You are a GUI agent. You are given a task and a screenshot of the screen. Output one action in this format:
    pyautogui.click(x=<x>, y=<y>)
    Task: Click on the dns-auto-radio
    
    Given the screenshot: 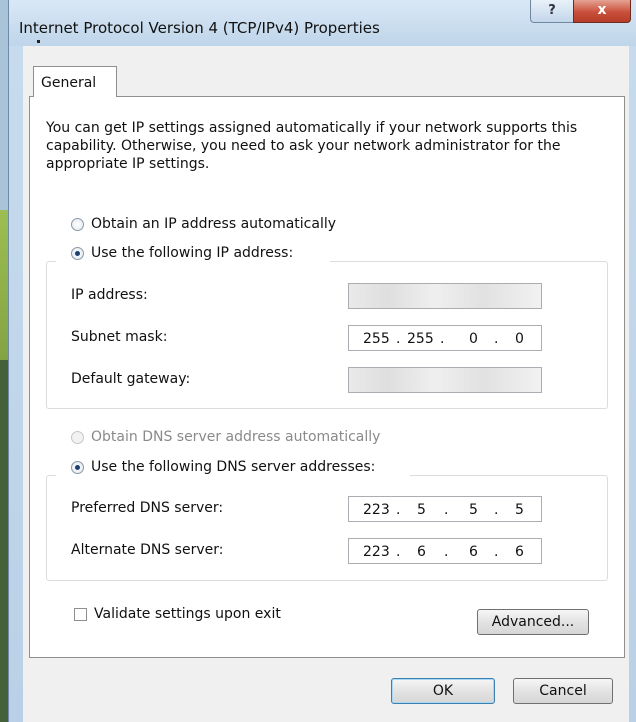 What is the action you would take?
    pyautogui.click(x=77, y=437)
    